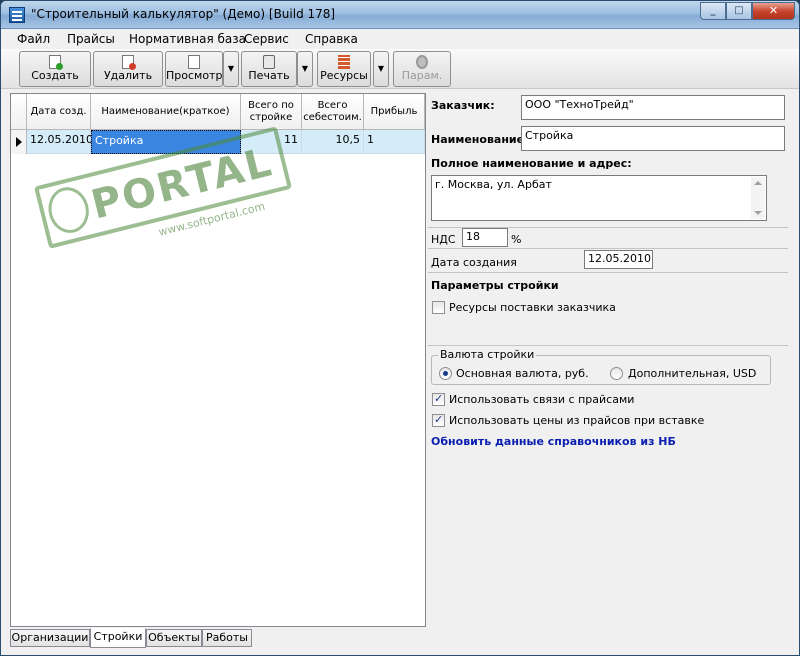 The image size is (800, 656). What do you see at coordinates (516, 239) in the screenshot?
I see `vat-unit: %` at bounding box center [516, 239].